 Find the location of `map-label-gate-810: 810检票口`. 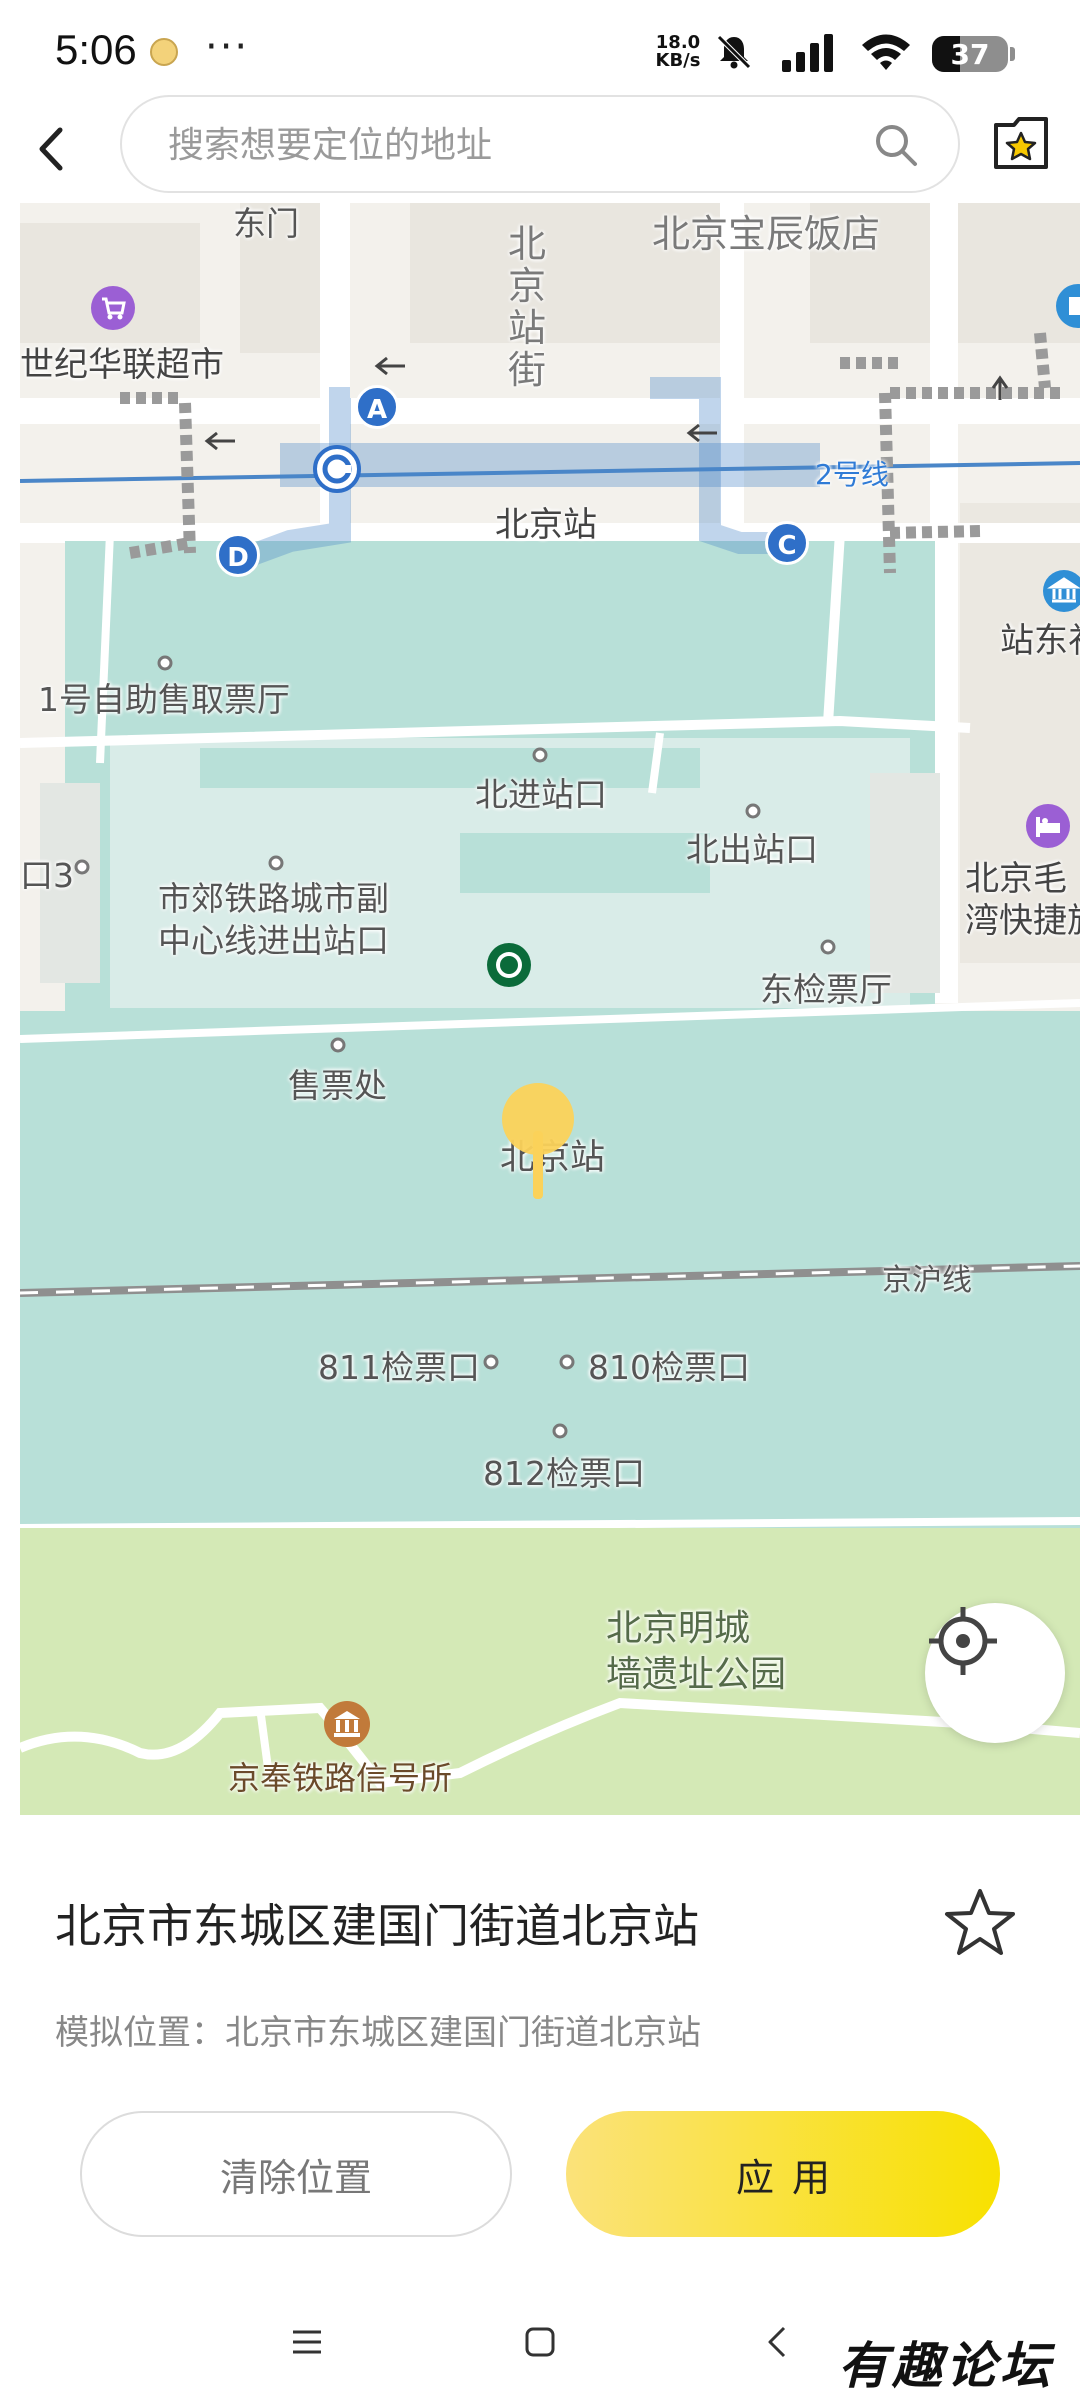

map-label-gate-810: 810检票口 is located at coordinates (669, 1367).